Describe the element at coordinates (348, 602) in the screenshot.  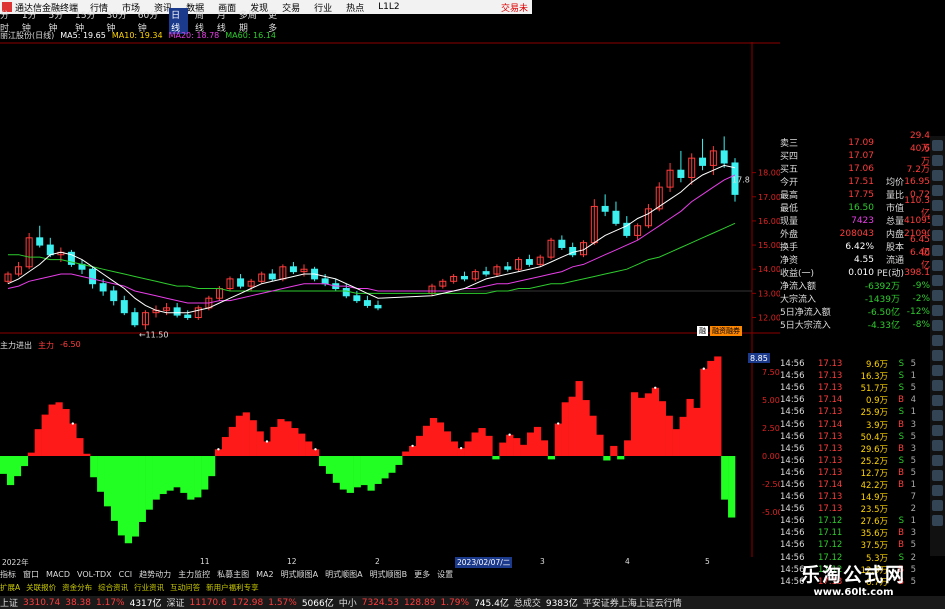
I see `zx-label: 中小` at that location.